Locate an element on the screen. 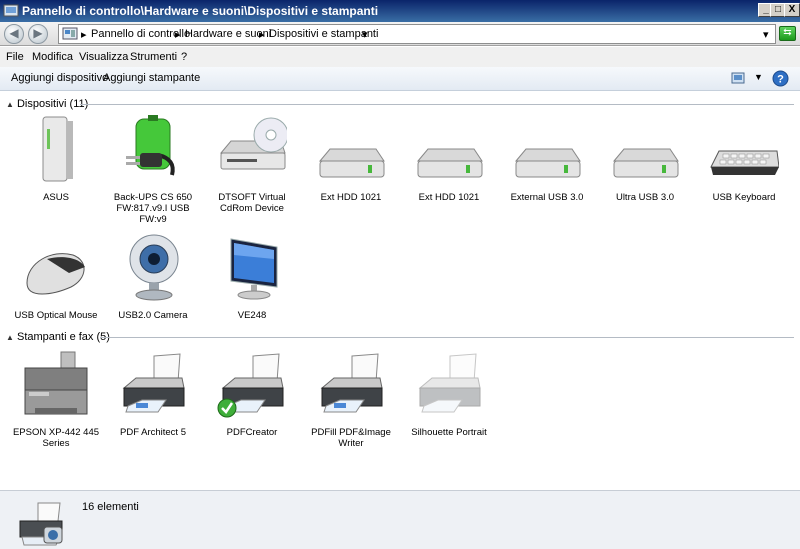 The height and width of the screenshot is (549, 800). printer-pdf-architect: PDF Architect 5 is located at coordinates (153, 400).